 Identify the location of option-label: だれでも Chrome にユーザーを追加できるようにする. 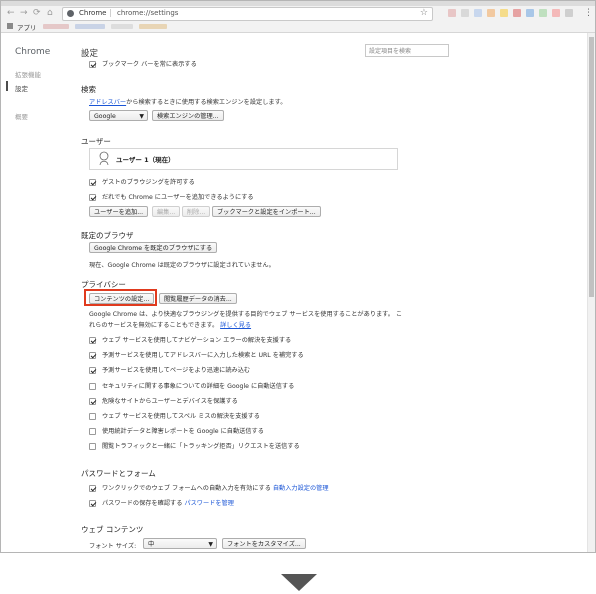
(178, 197).